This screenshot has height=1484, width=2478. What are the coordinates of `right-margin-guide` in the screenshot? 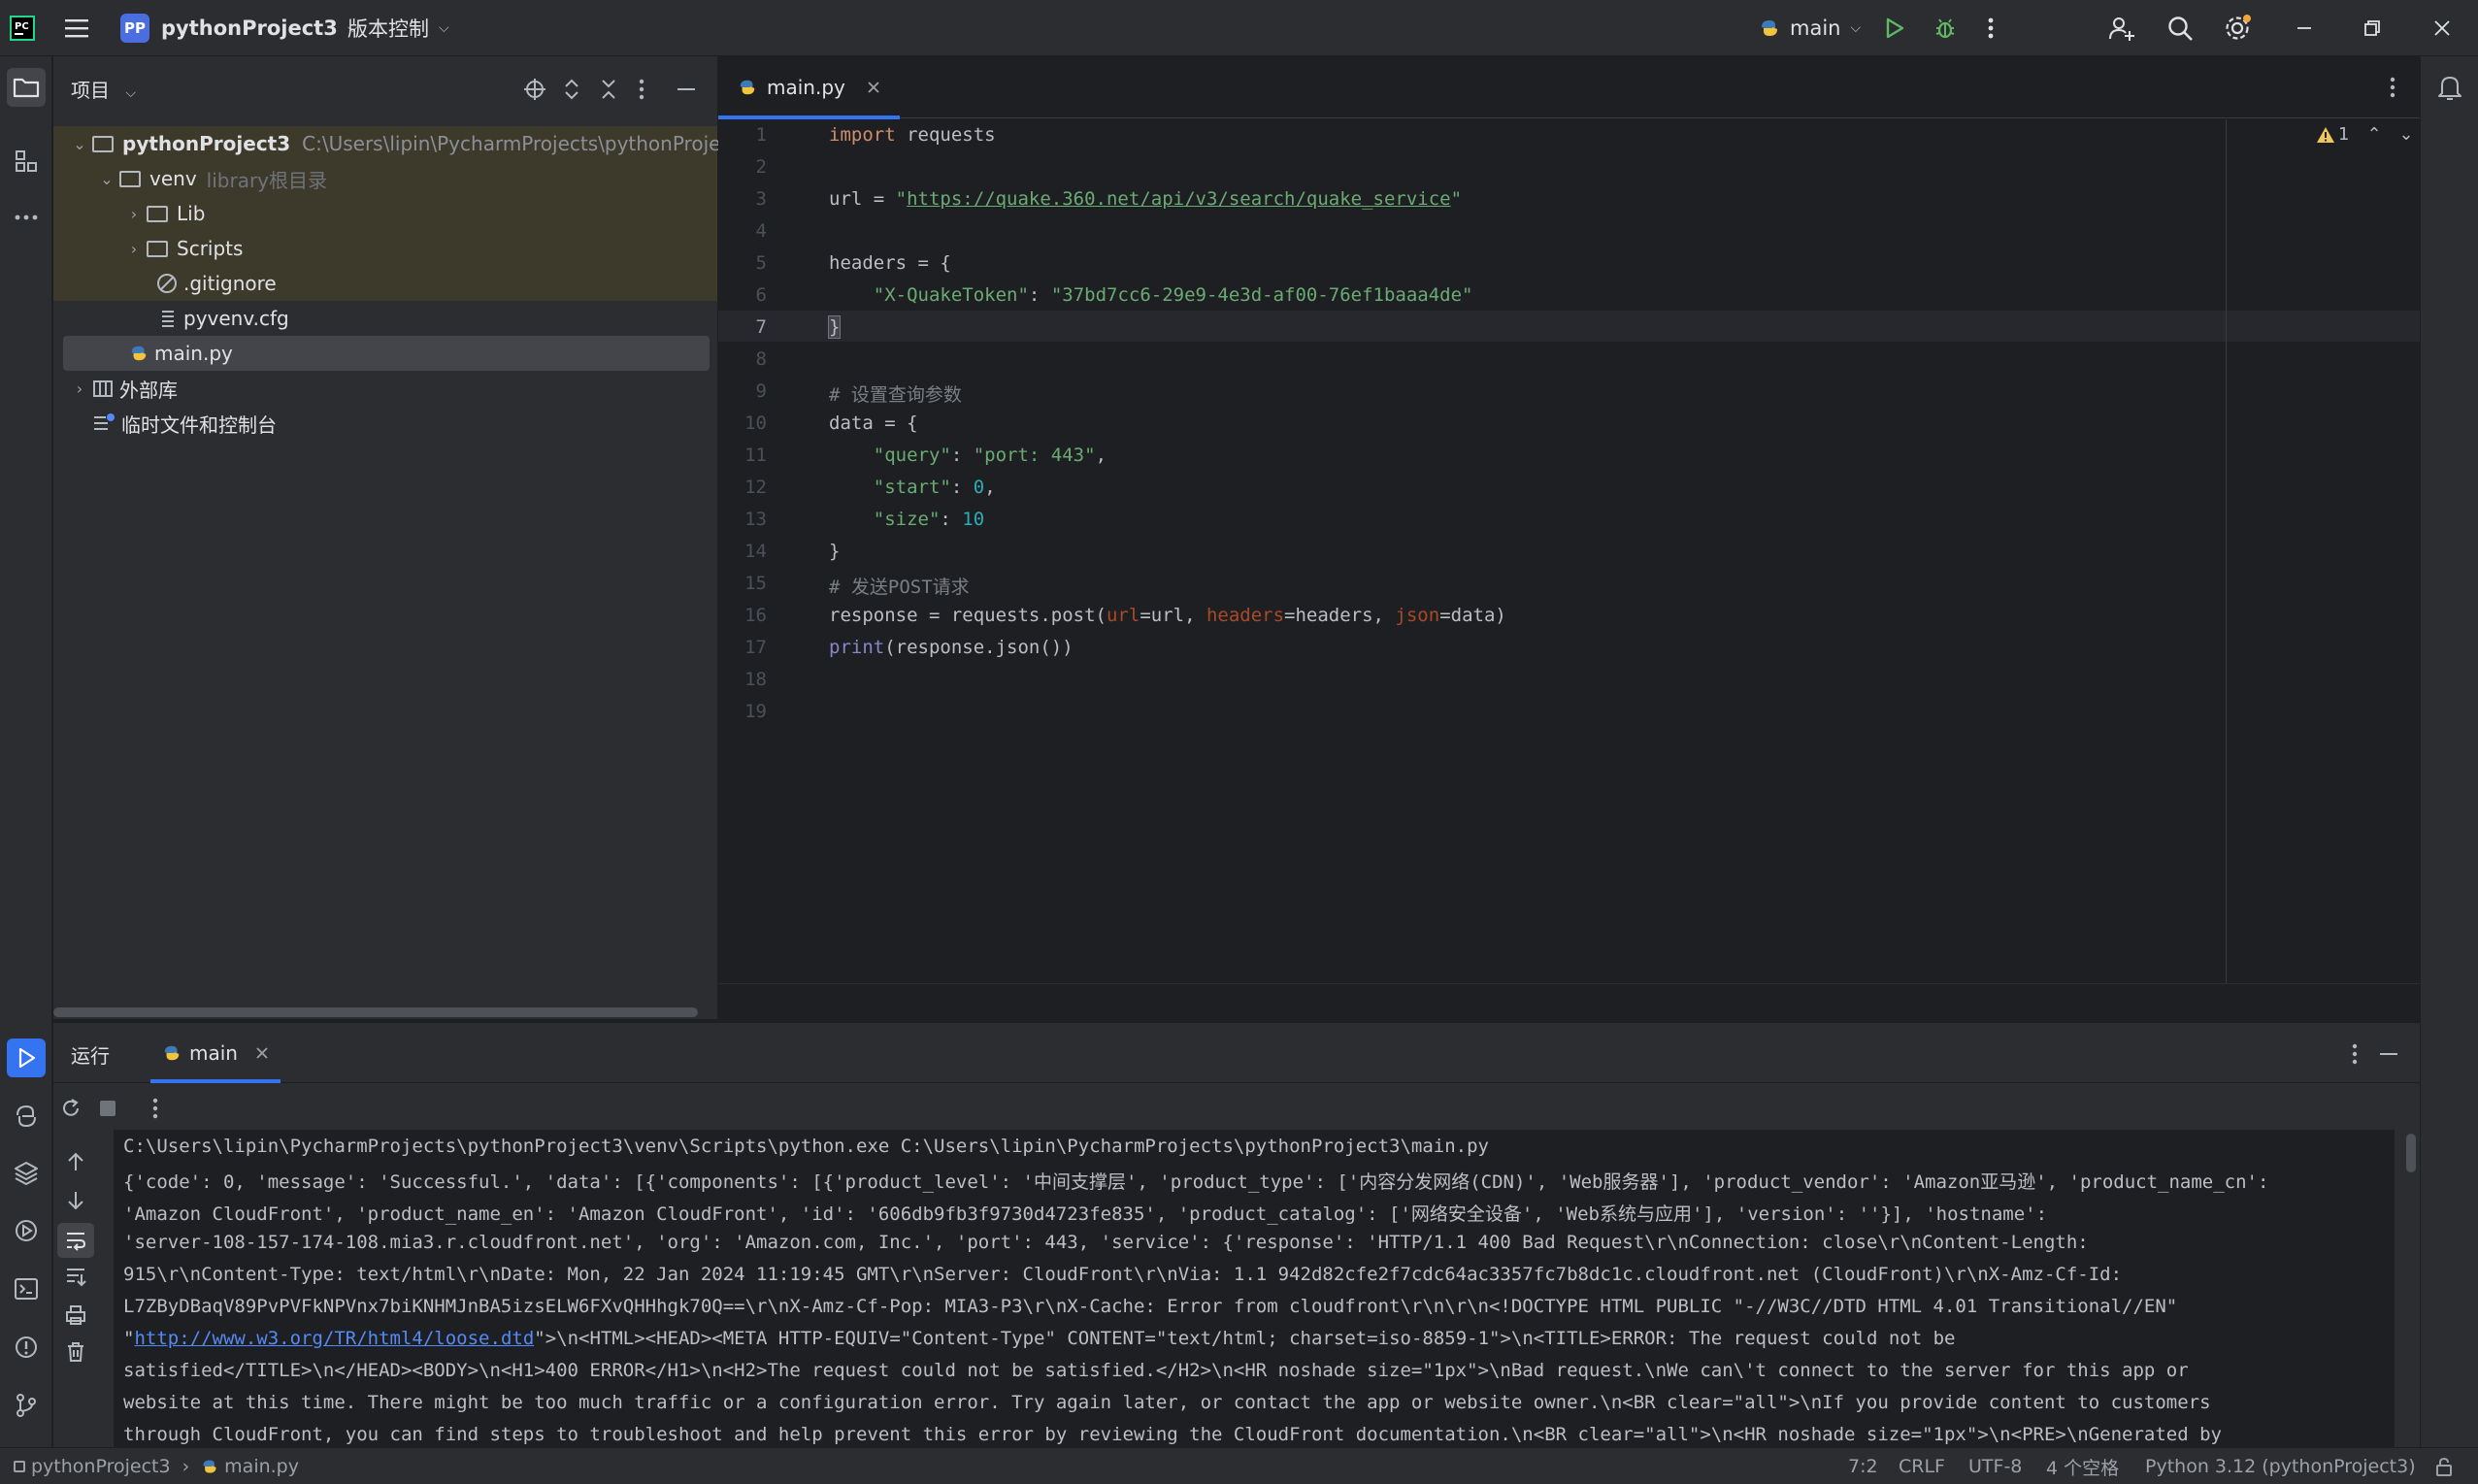 It's located at (2226, 551).